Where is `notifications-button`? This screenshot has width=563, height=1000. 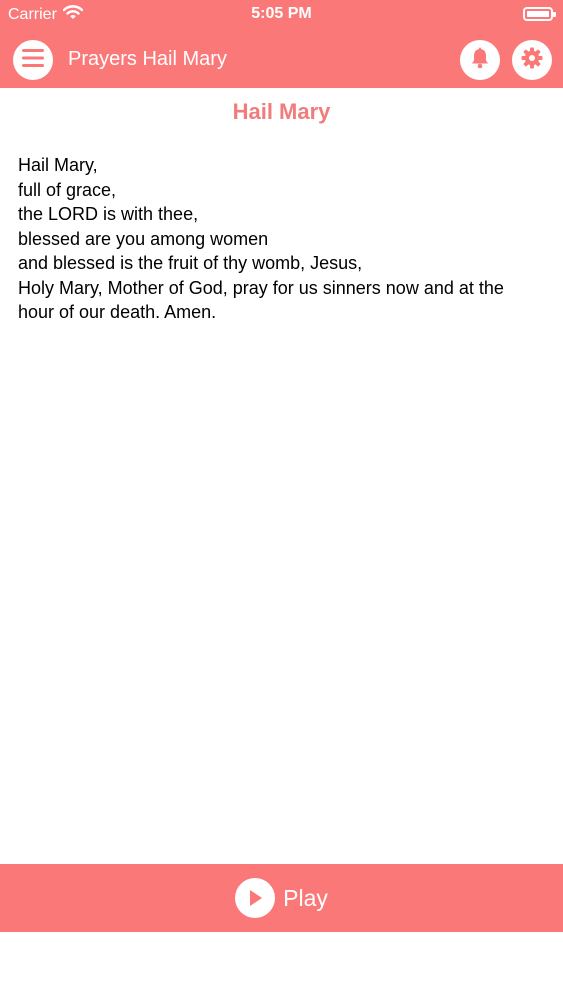
notifications-button is located at coordinates (480, 60).